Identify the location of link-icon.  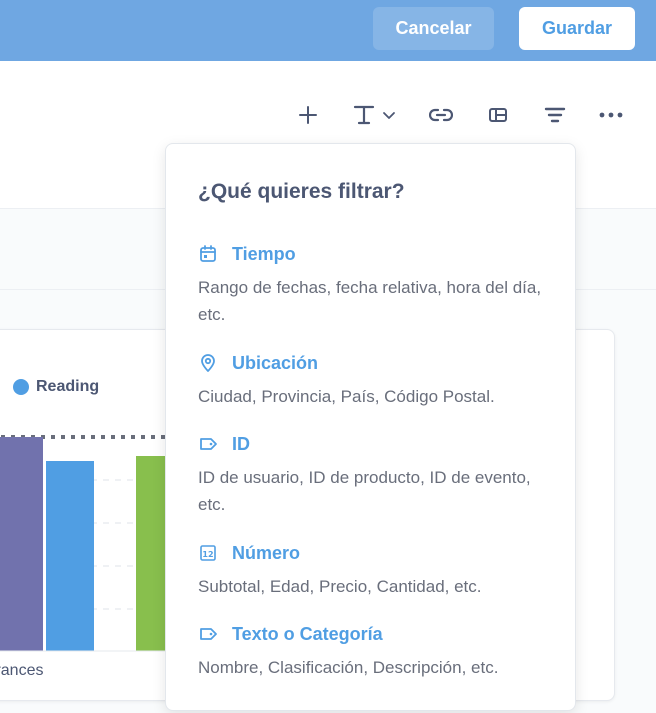
(441, 115).